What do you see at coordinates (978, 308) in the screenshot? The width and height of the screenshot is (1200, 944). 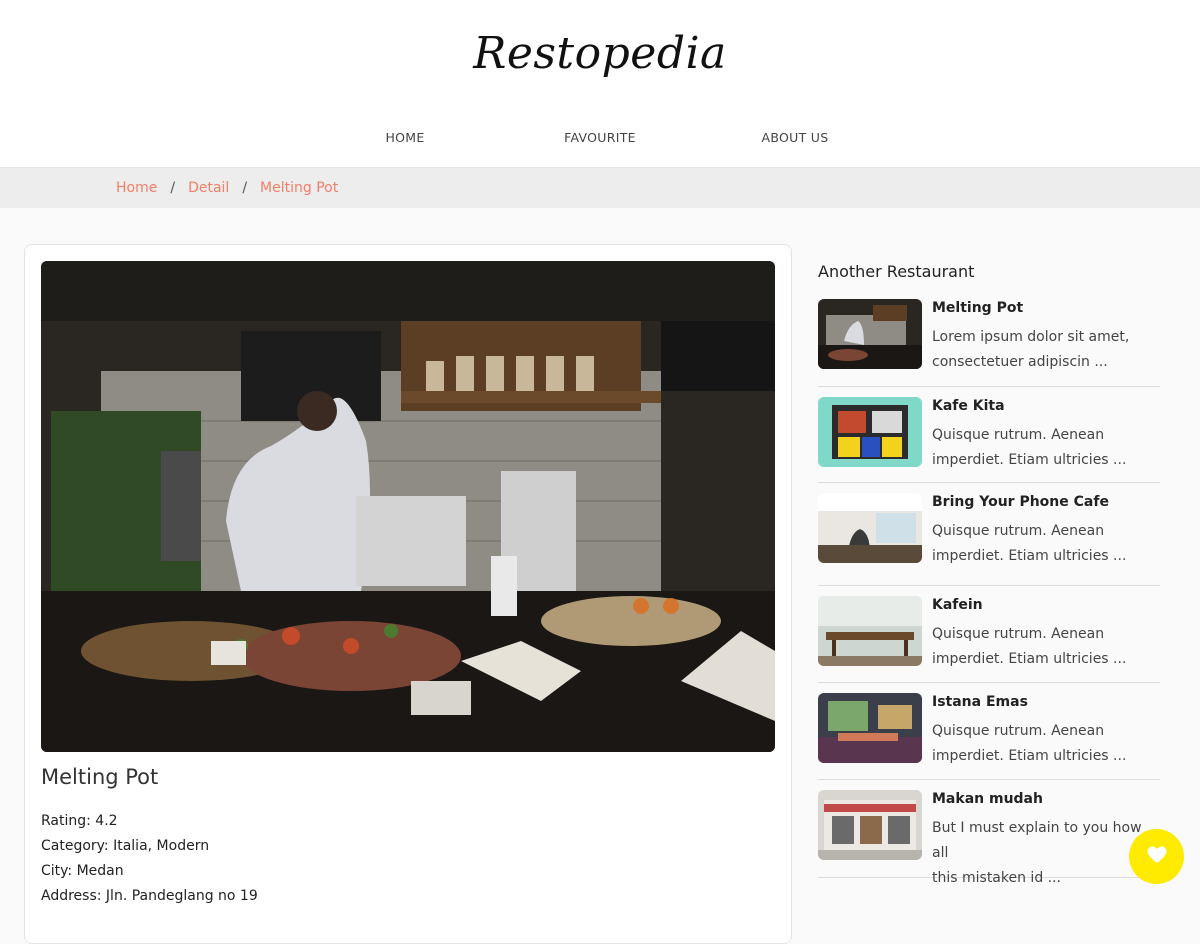 I see `sidebar-item-title: Melting Pot` at bounding box center [978, 308].